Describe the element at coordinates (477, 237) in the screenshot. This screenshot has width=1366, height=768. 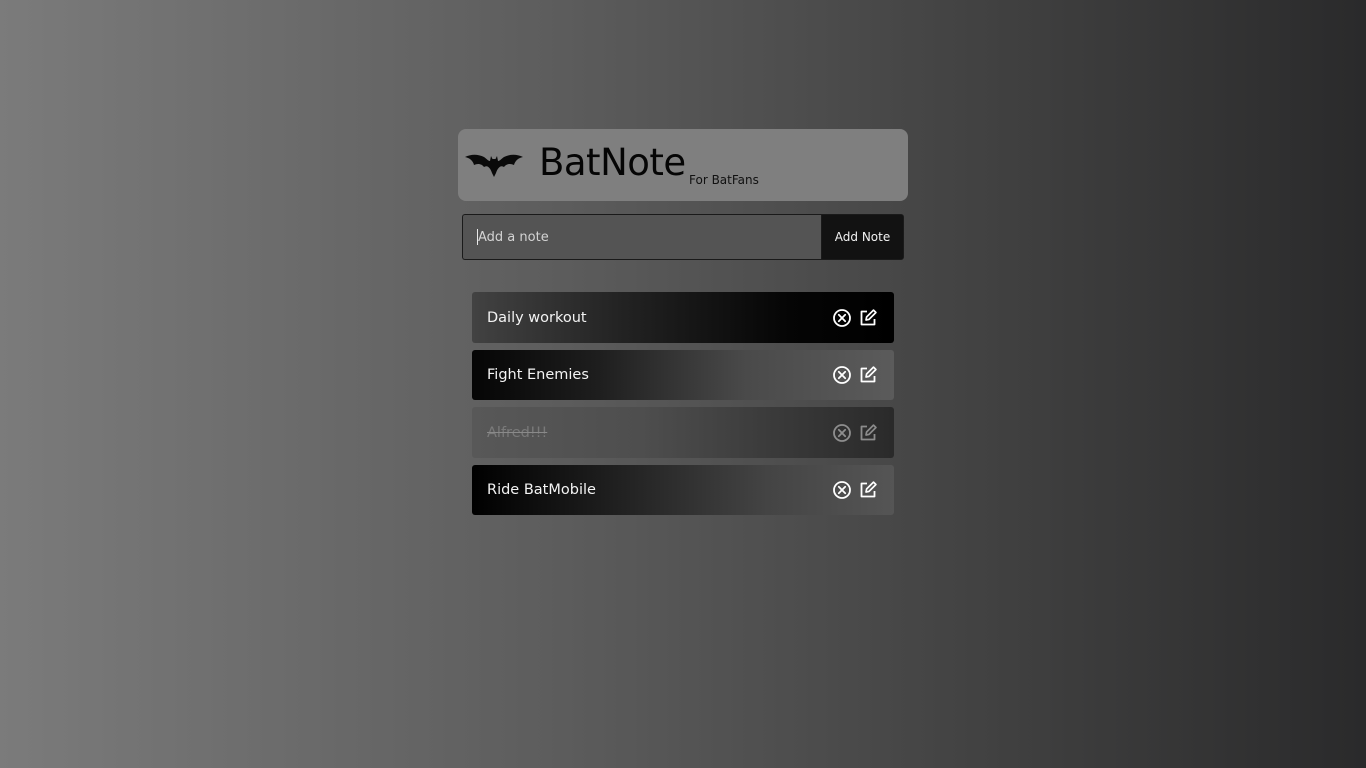
I see `text-caret` at that location.